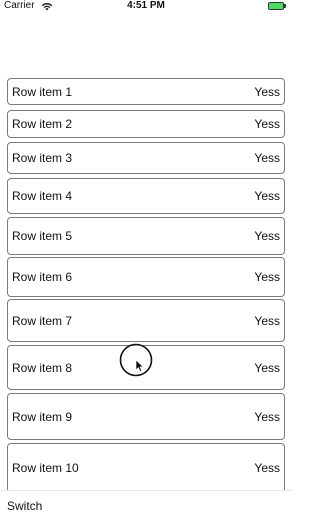  Describe the element at coordinates (42, 277) in the screenshot. I see `row-label: Row item 6` at that location.